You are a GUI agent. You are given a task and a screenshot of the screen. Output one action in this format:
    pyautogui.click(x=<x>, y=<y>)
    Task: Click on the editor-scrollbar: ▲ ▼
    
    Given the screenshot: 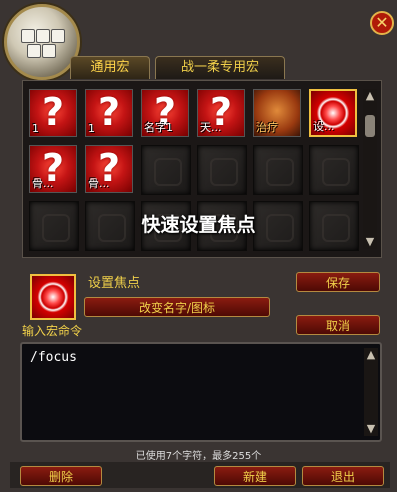 What is the action you would take?
    pyautogui.click(x=371, y=392)
    